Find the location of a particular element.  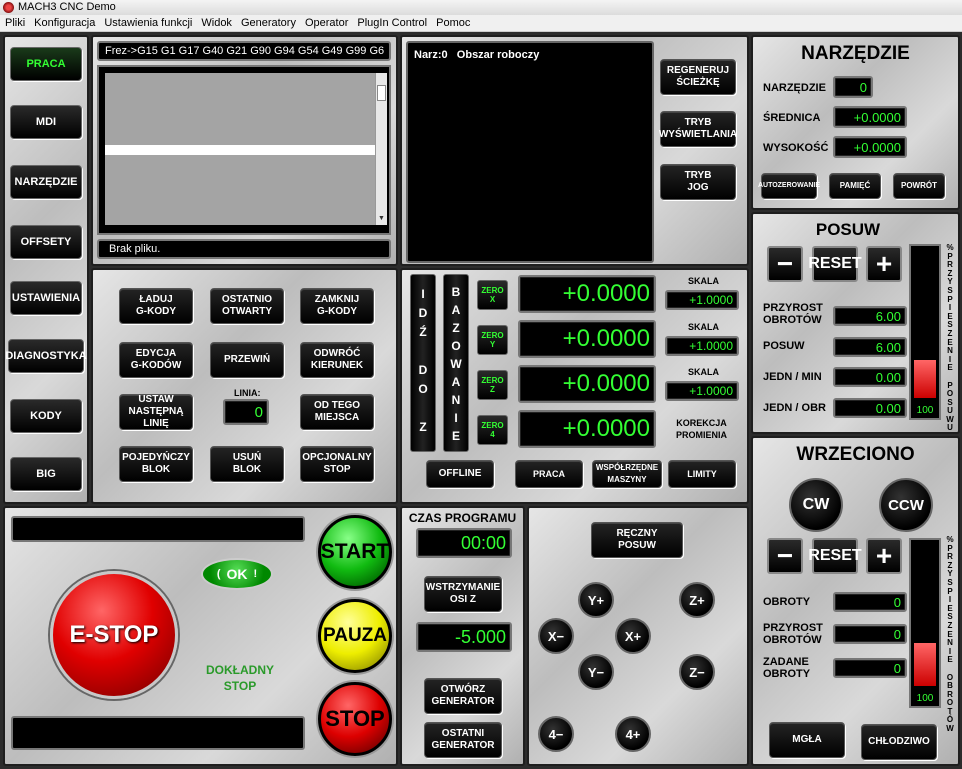

jog-a-minus-button: 4− is located at coordinates (556, 734).